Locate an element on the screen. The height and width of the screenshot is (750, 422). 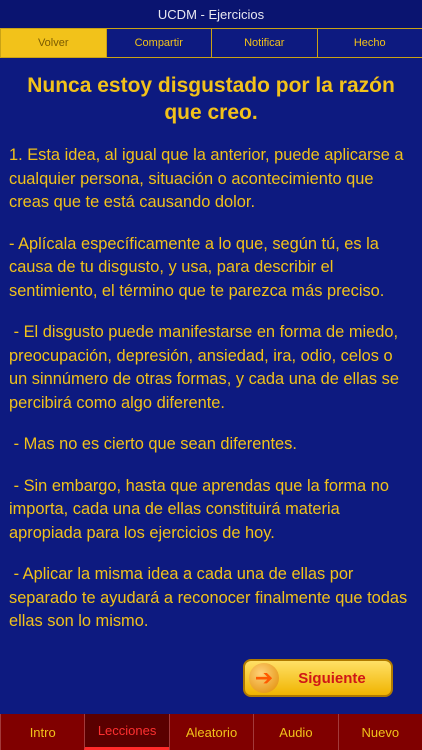
back-button: Volver is located at coordinates (53, 43).